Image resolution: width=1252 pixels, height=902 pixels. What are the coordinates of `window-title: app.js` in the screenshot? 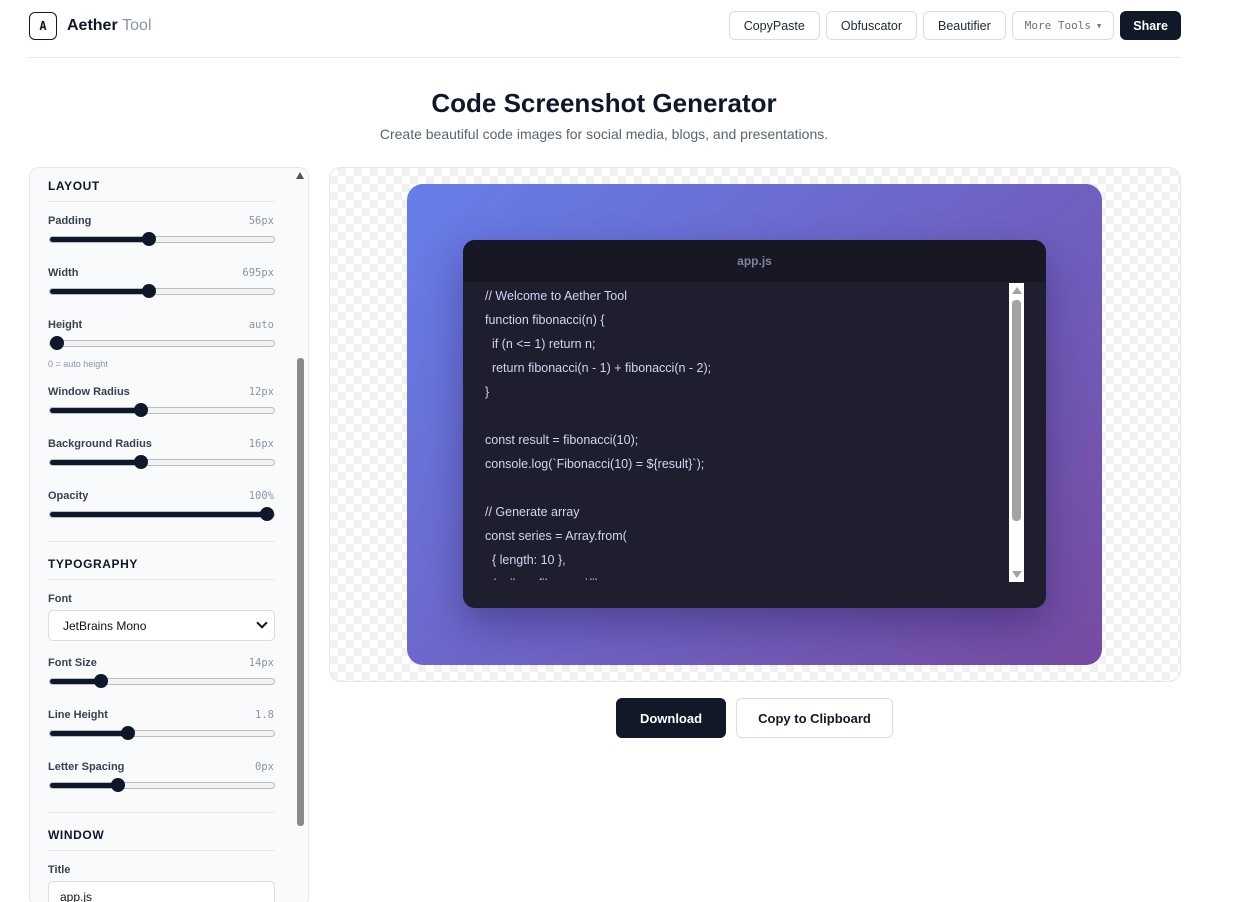 It's located at (754, 261).